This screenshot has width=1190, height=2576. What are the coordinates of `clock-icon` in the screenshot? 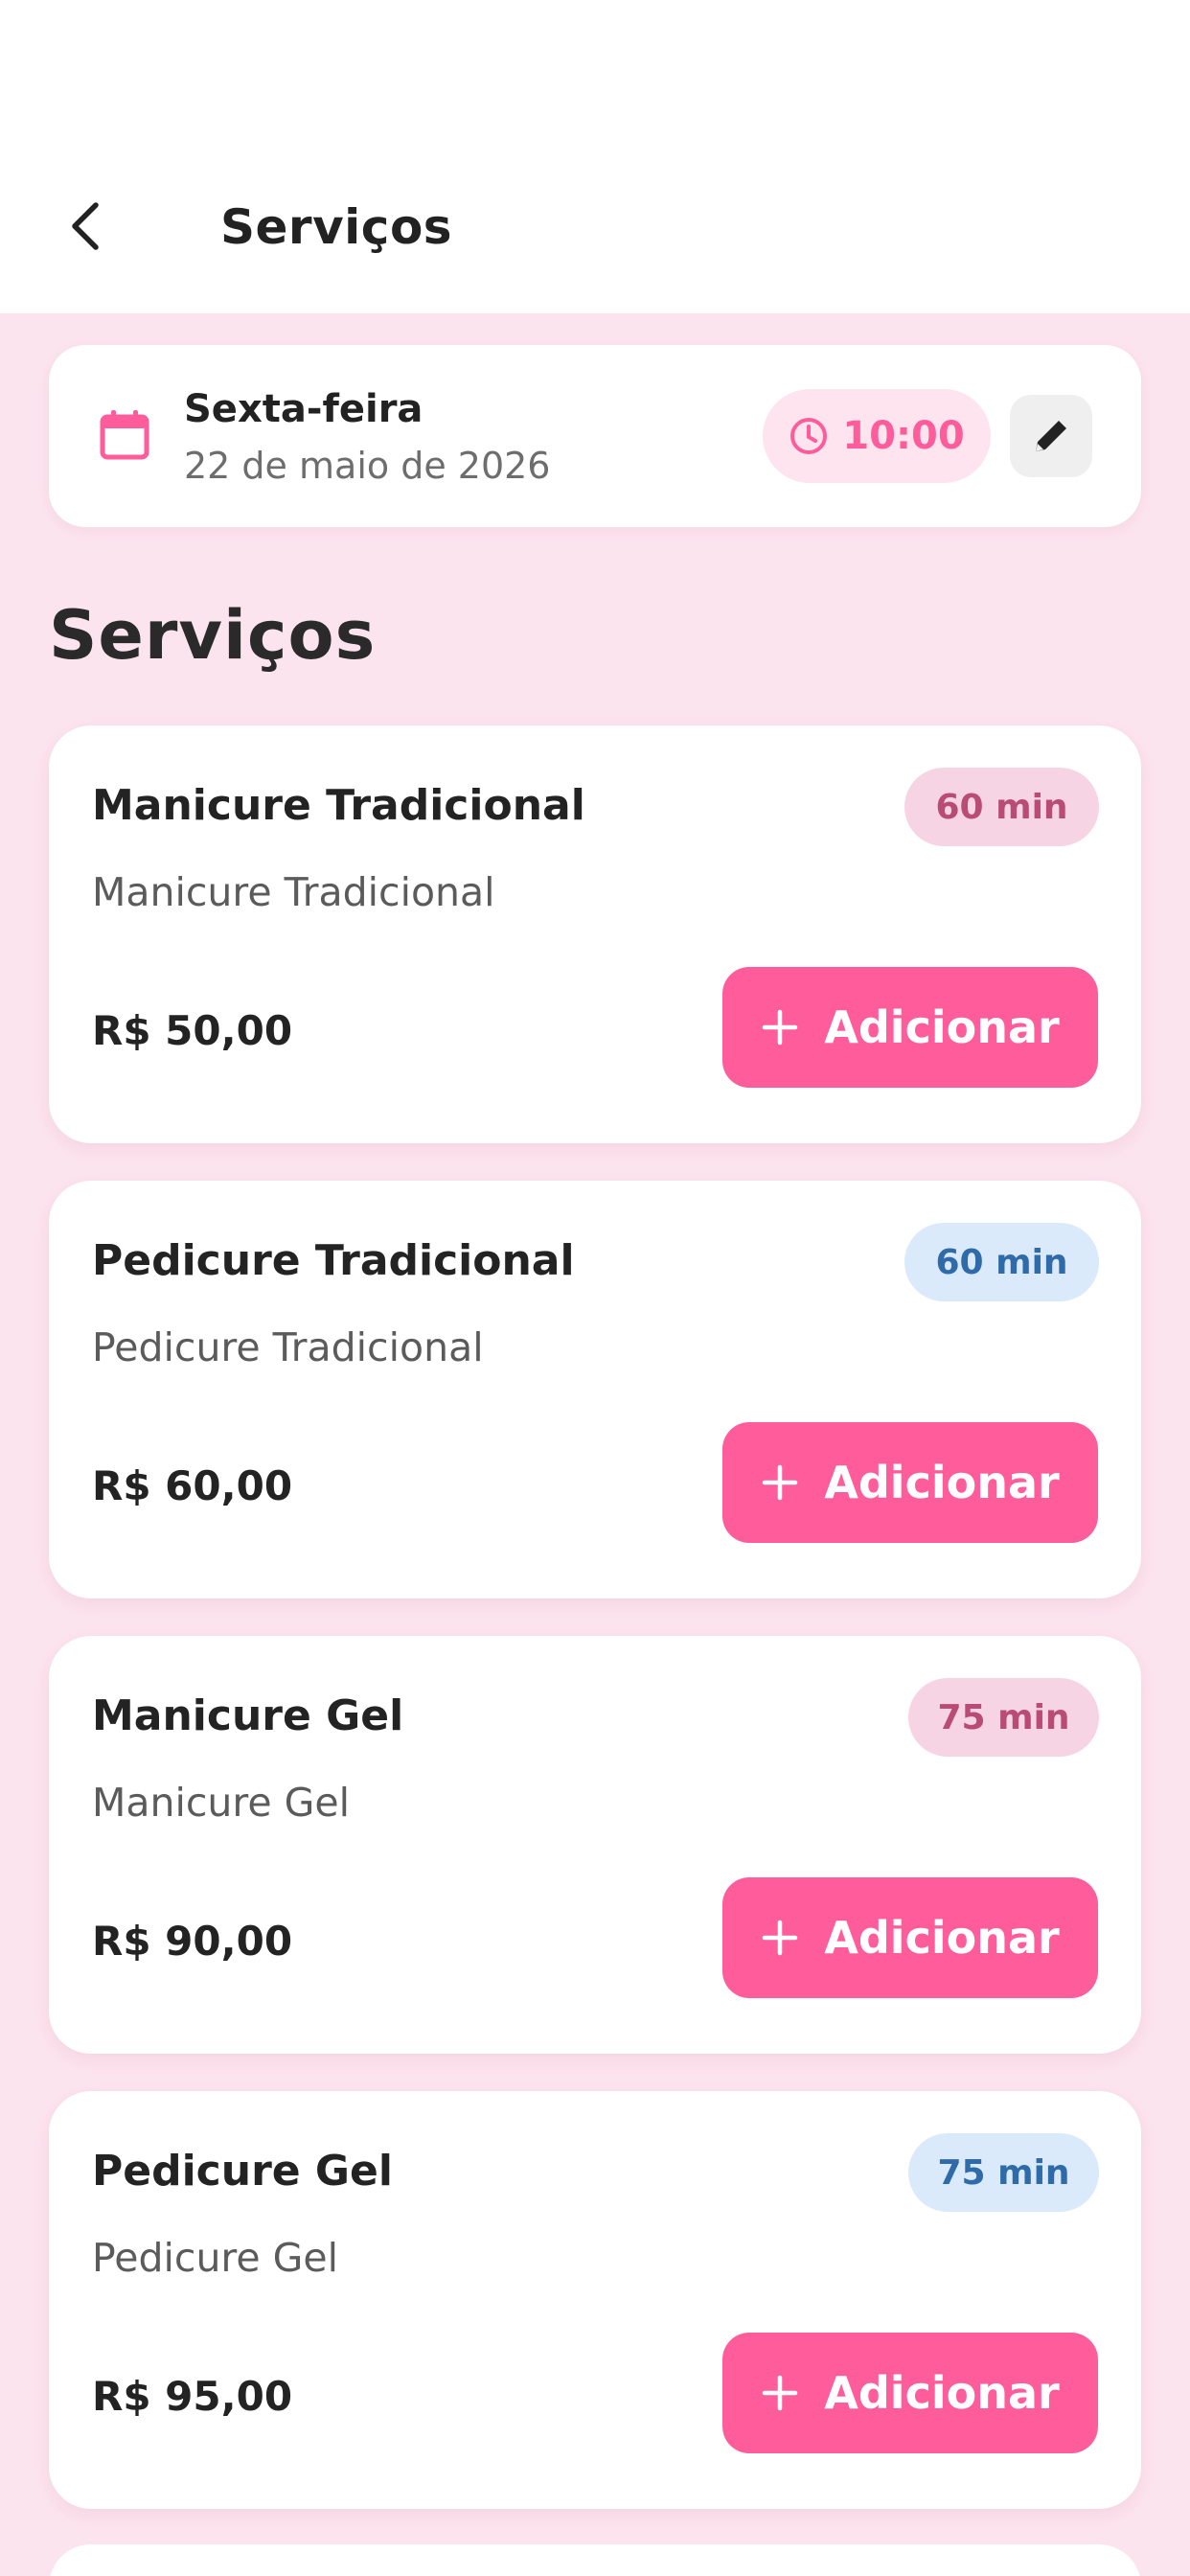 It's located at (809, 436).